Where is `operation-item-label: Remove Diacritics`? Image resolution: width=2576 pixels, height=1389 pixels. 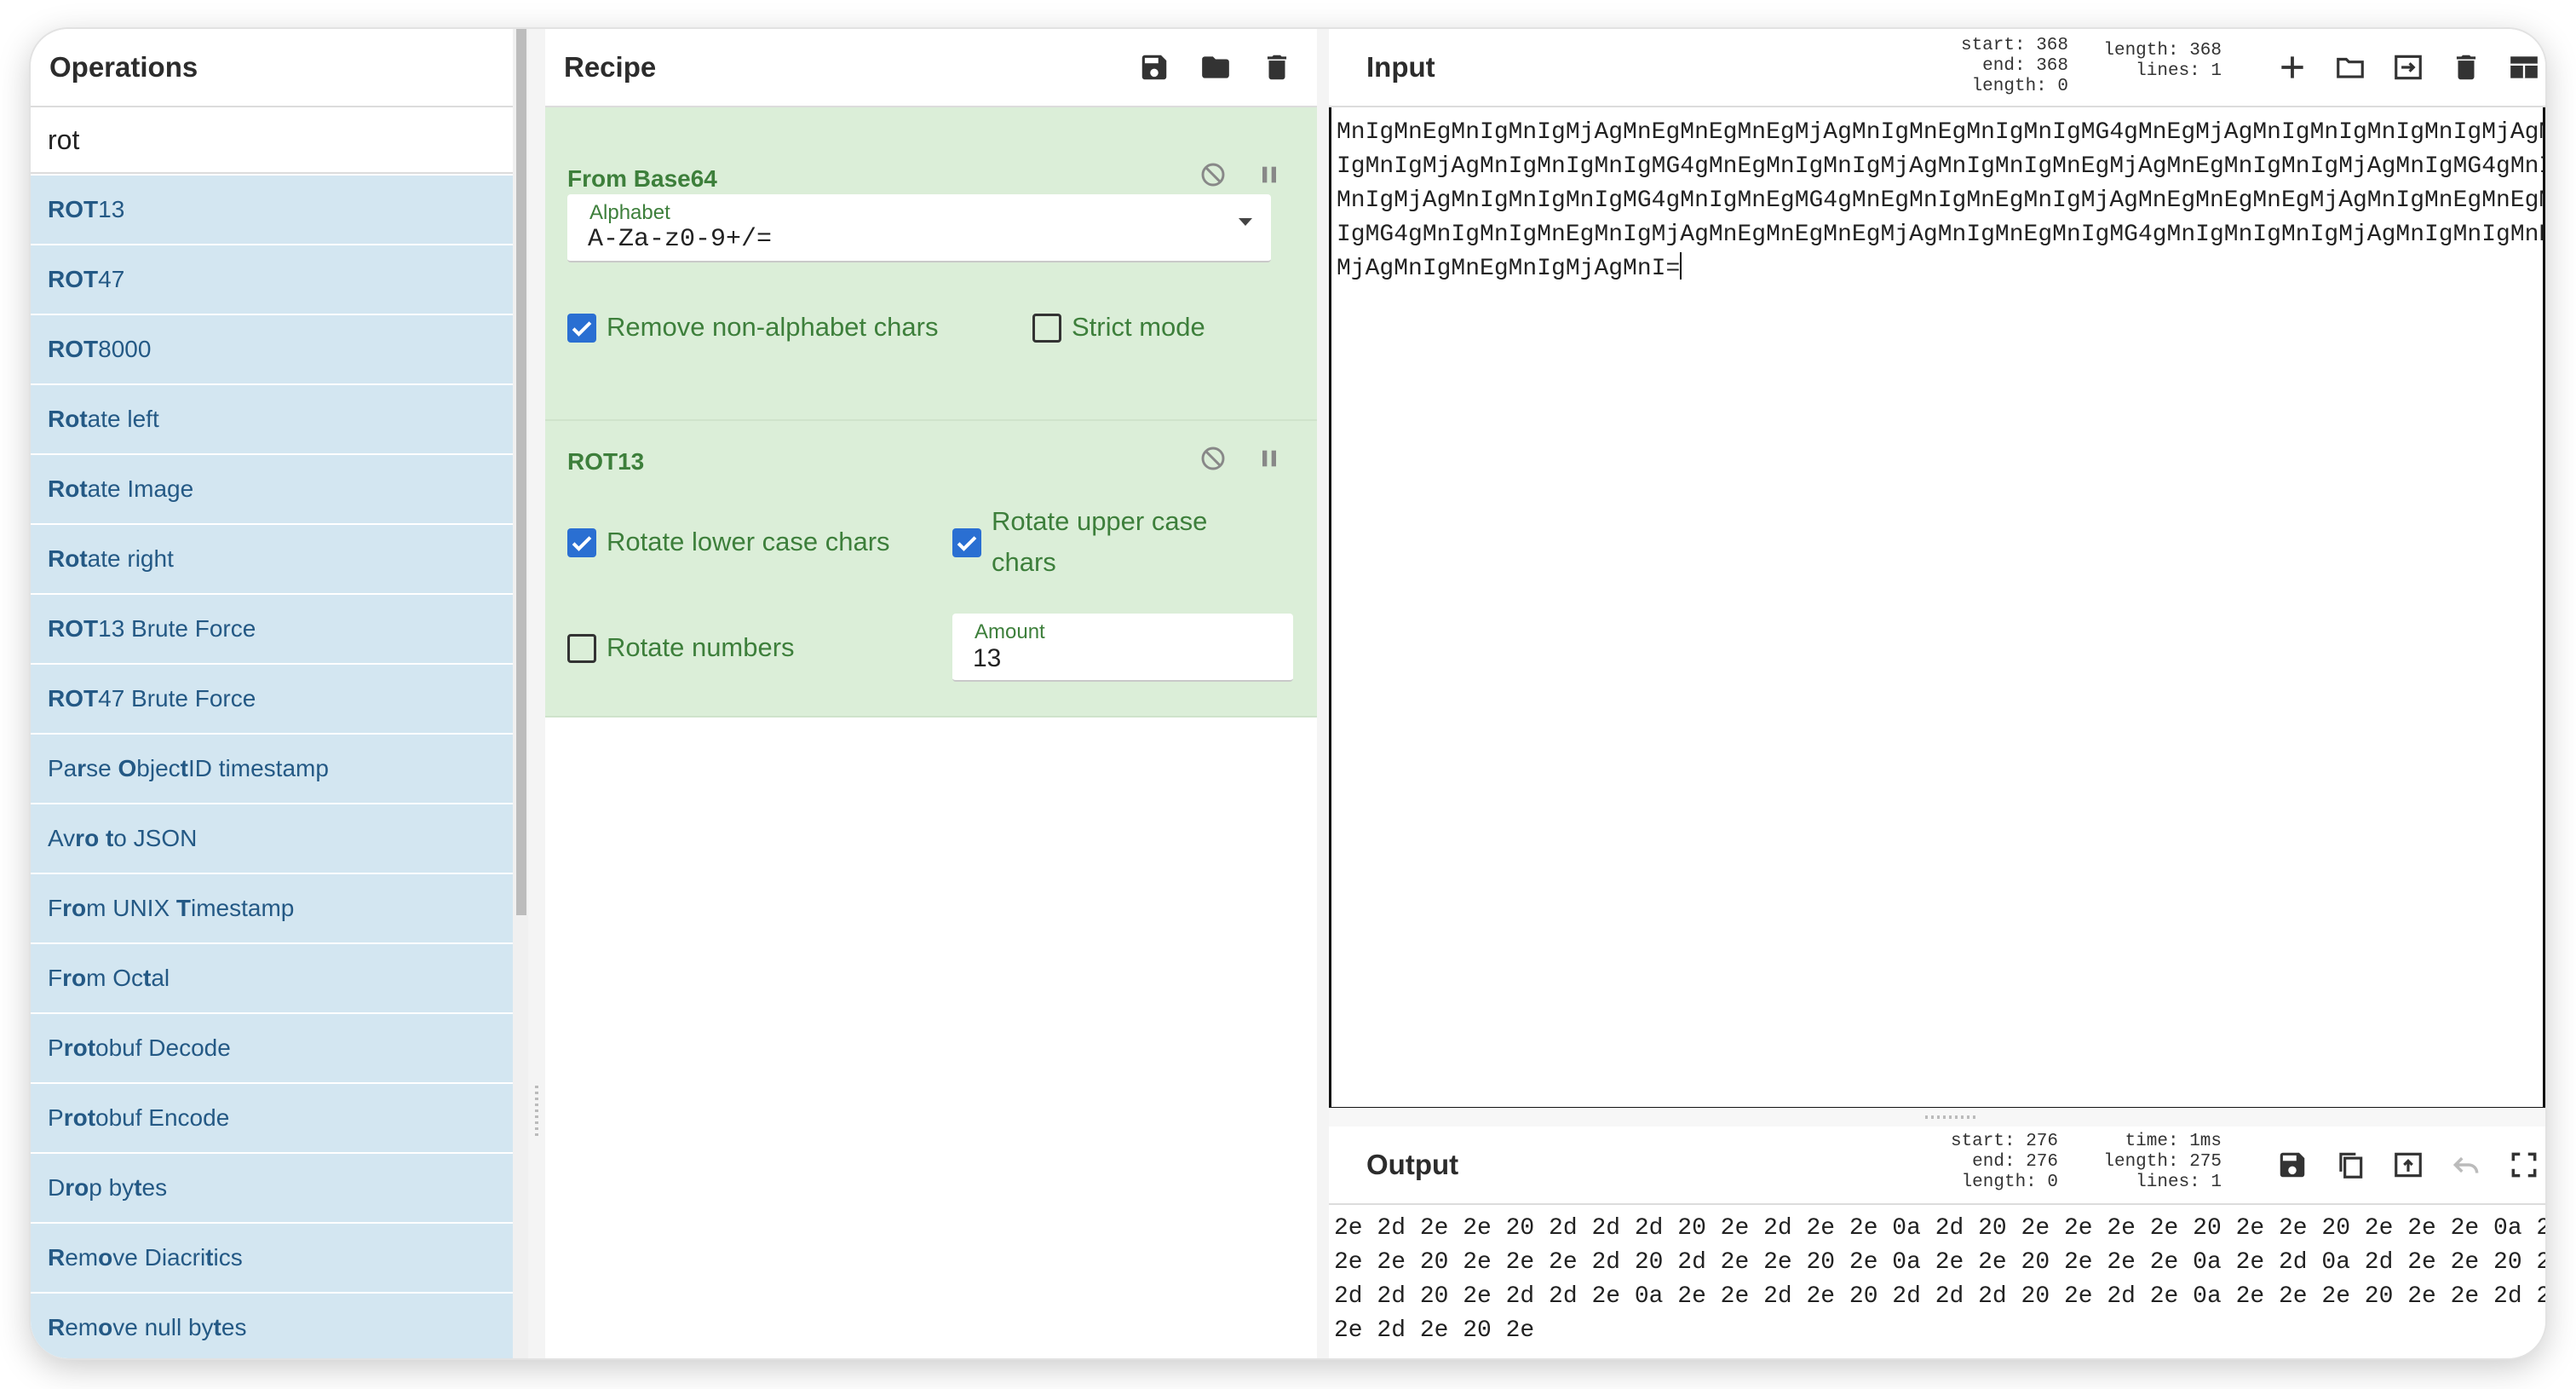 operation-item-label: Remove Diacritics is located at coordinates (145, 1257).